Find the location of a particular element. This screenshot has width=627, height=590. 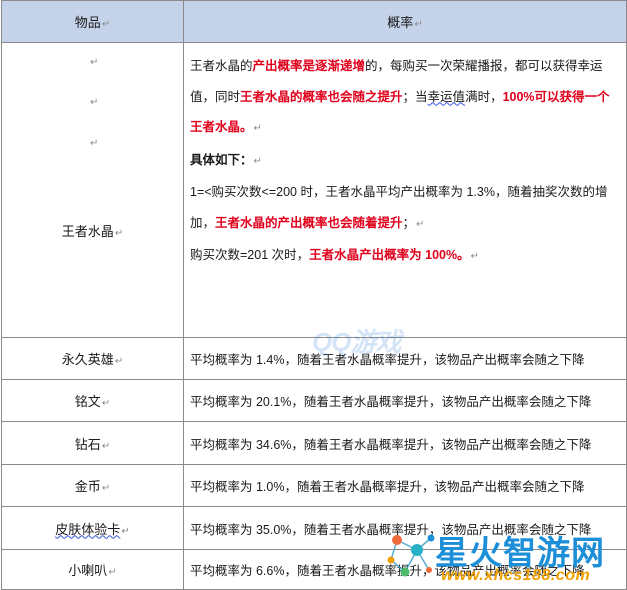

header-probability: 概率↵ is located at coordinates (405, 21).